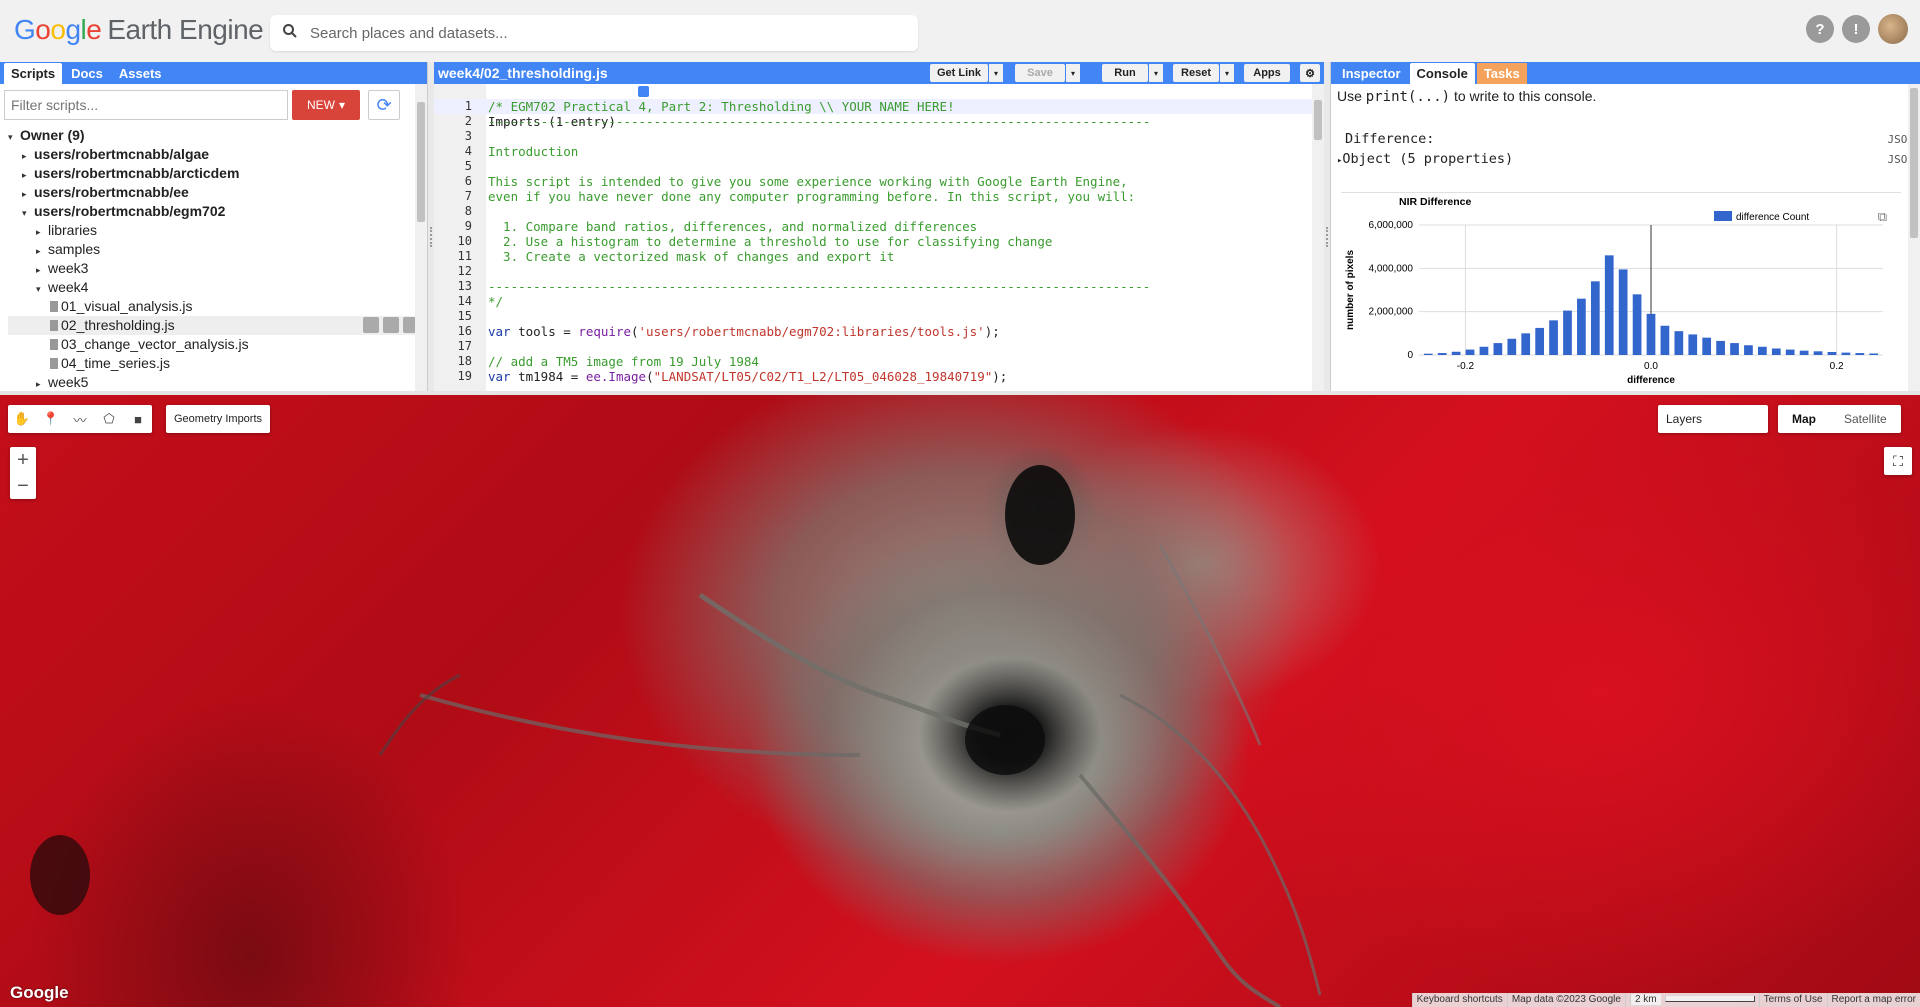 Image resolution: width=1920 pixels, height=1007 pixels. What do you see at coordinates (371, 325) in the screenshot?
I see `history-icon` at bounding box center [371, 325].